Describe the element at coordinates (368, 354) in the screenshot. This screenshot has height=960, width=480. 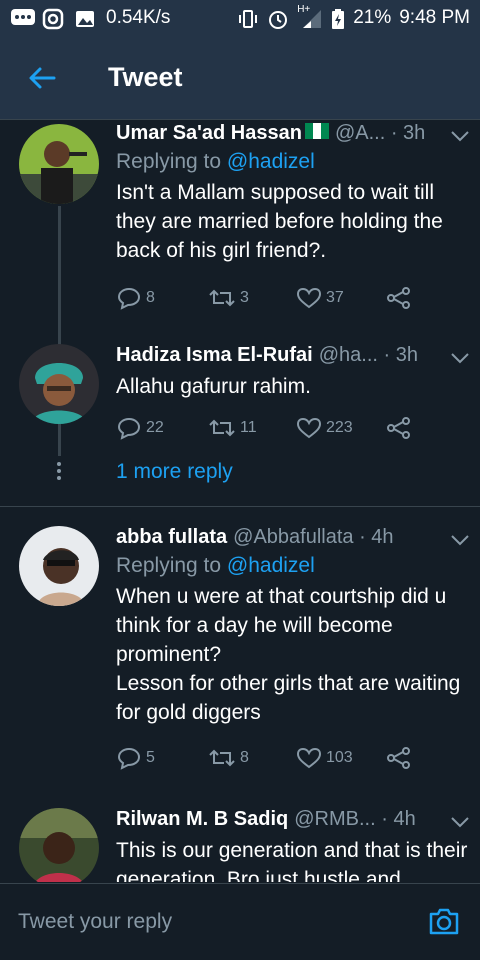
I see `user-handle: @ha... · 3h` at that location.